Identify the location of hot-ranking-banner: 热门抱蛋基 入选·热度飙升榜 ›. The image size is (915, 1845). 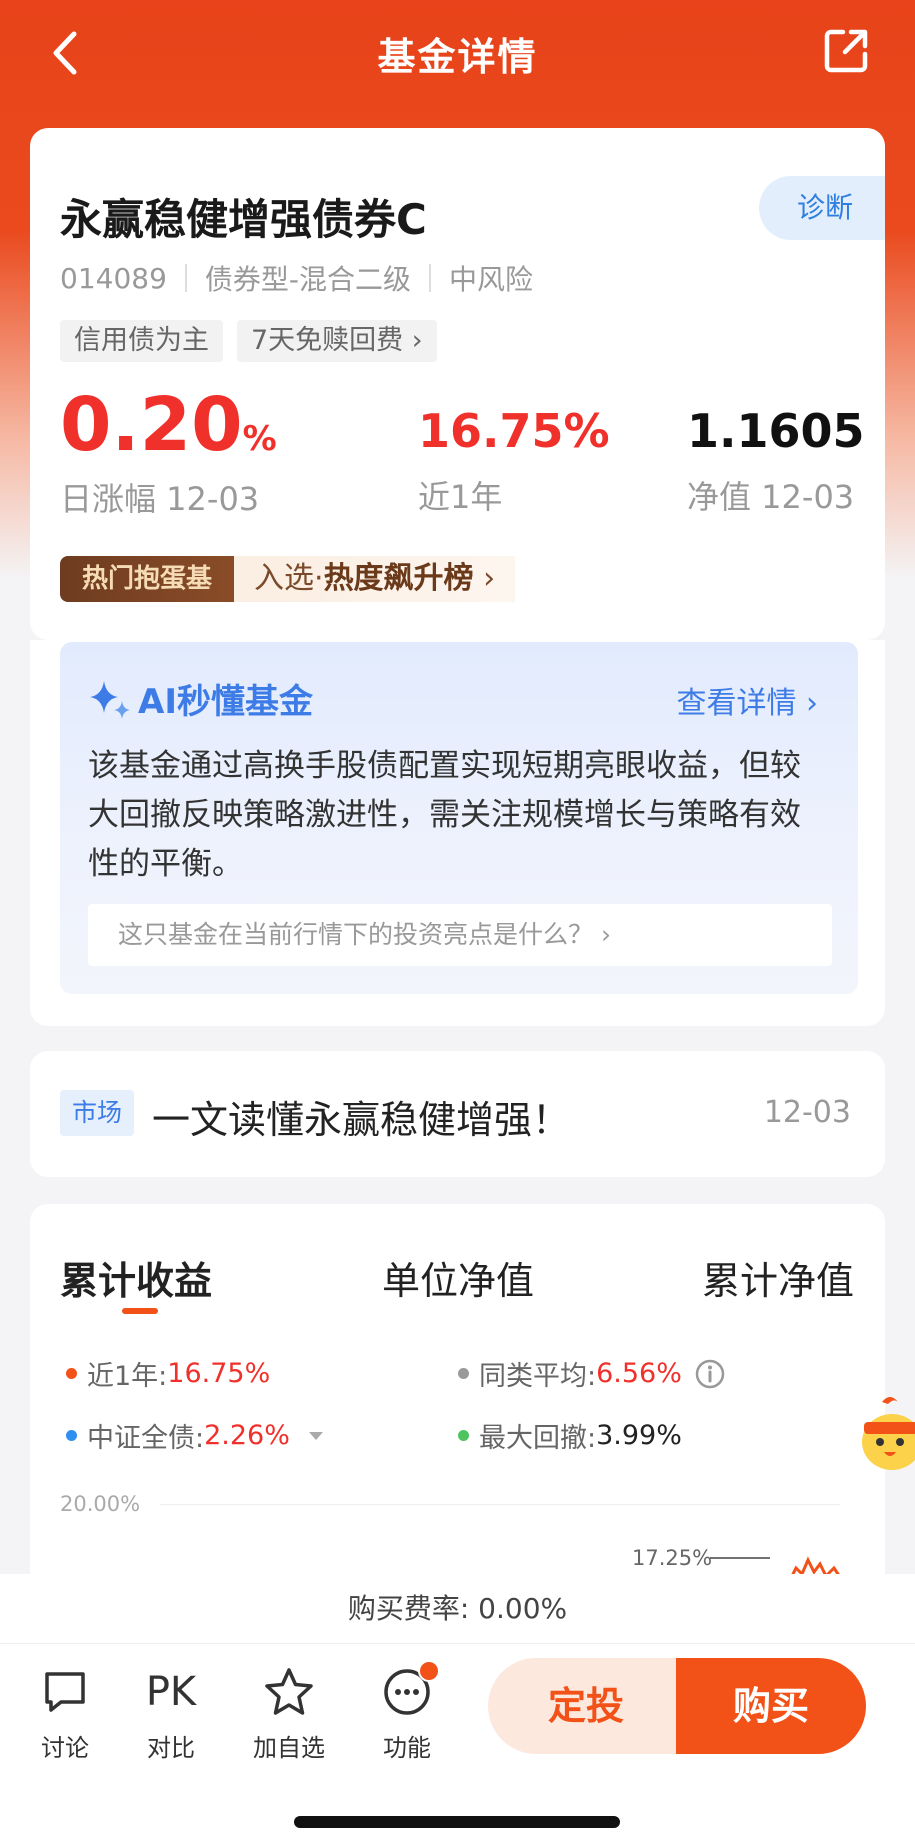
(288, 579).